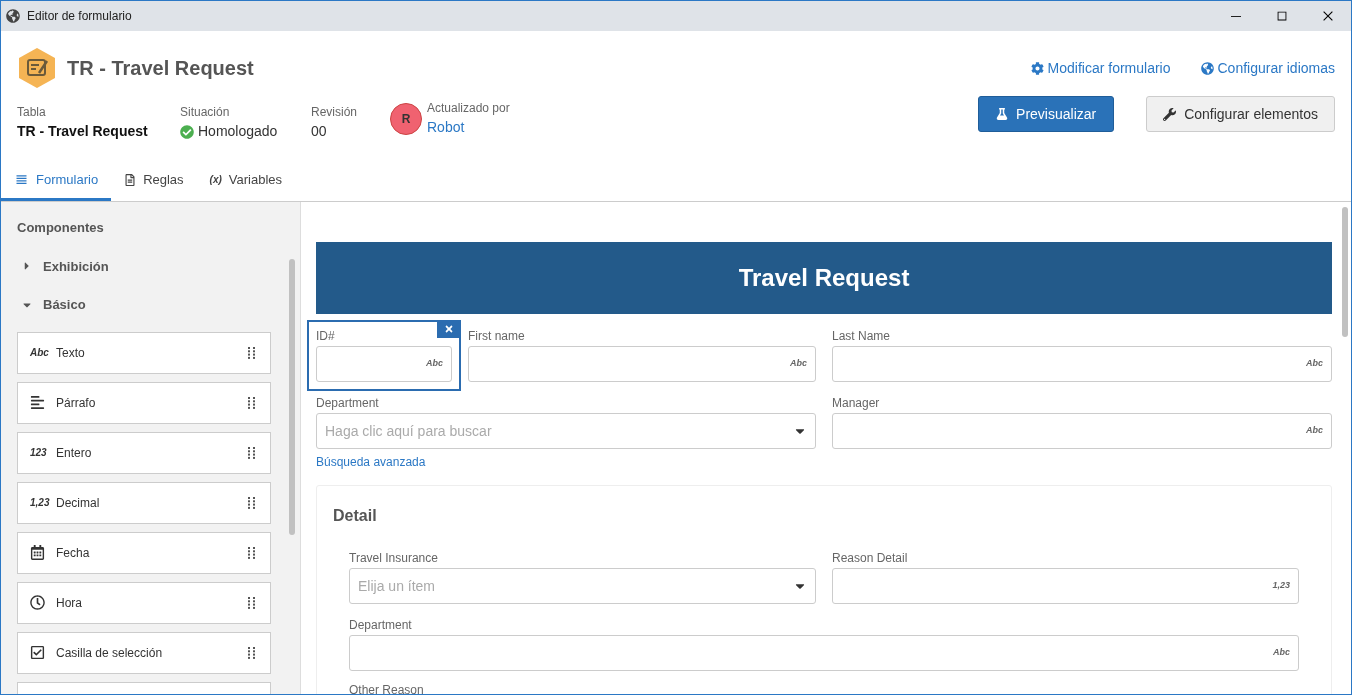  I want to click on wrench-icon, so click(1170, 114).